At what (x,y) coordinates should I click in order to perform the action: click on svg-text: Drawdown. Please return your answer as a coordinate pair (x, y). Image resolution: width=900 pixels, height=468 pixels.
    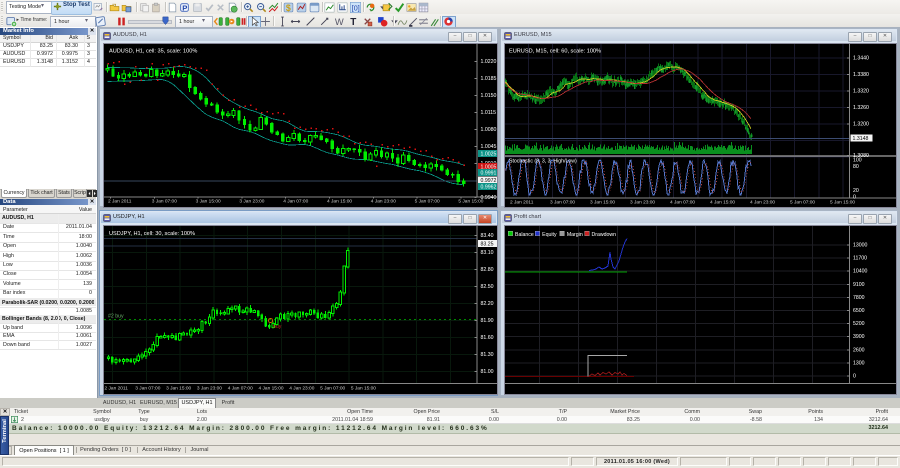
    Looking at the image, I should click on (604, 235).